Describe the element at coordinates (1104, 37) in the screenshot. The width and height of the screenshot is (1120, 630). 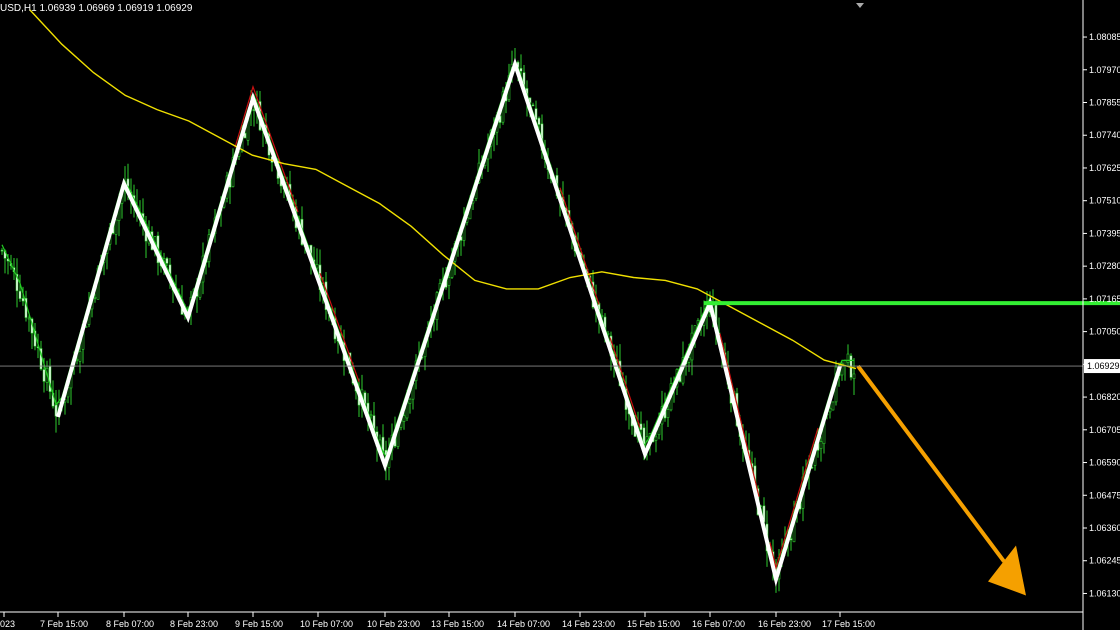
I see `y-tick-label: 1.08085` at that location.